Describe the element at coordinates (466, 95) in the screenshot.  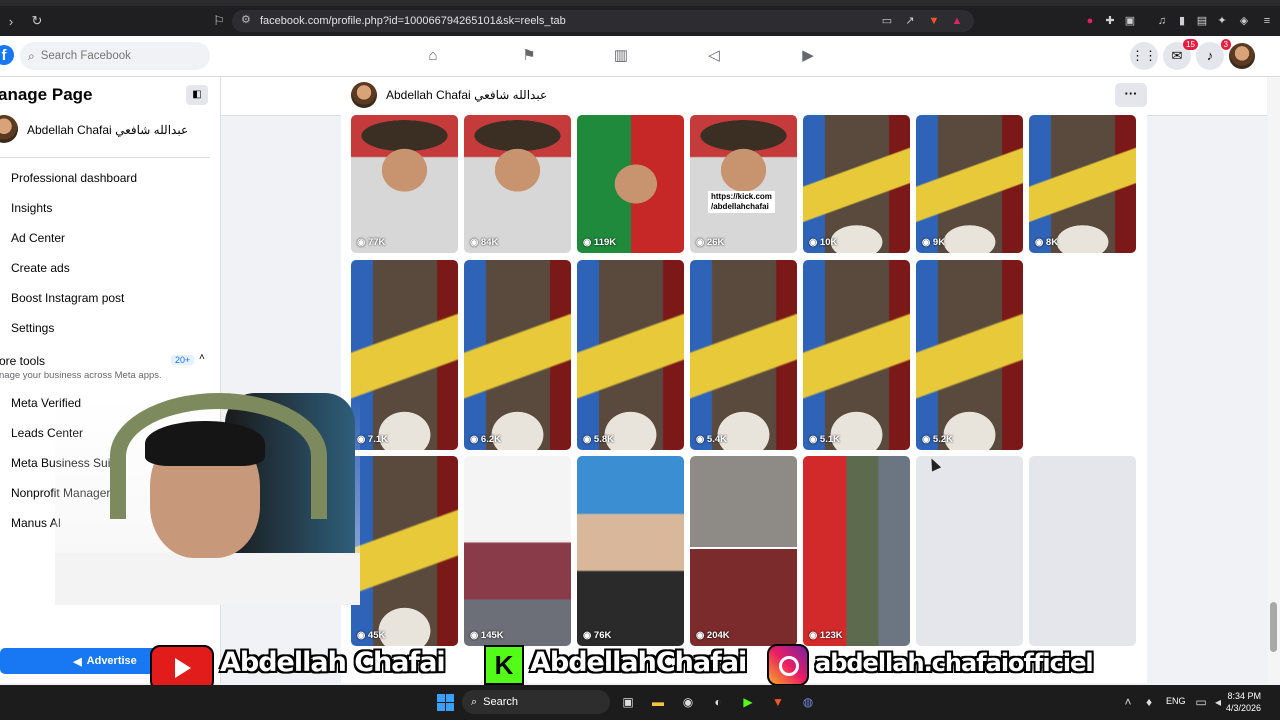
I see `profile-name: Abdellah Chafai عبدالله شافعي` at that location.